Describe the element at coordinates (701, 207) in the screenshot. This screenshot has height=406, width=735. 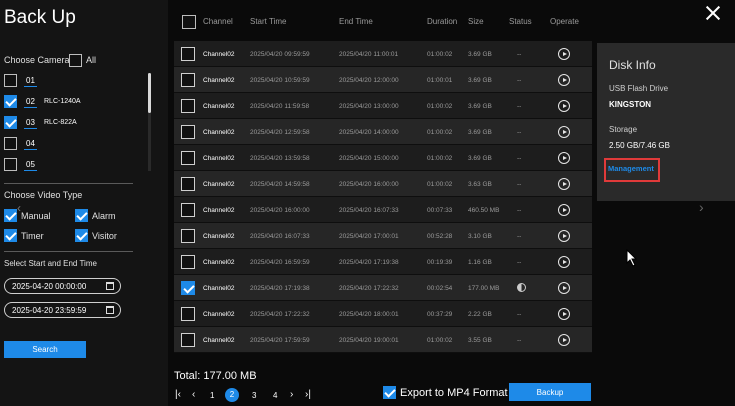
I see `chevron-right-icon: ›` at that location.